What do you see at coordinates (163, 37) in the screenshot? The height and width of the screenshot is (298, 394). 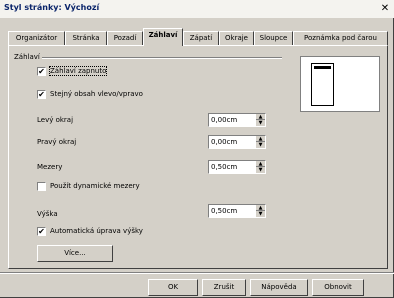 I see `tab-header: Záhlaví` at bounding box center [163, 37].